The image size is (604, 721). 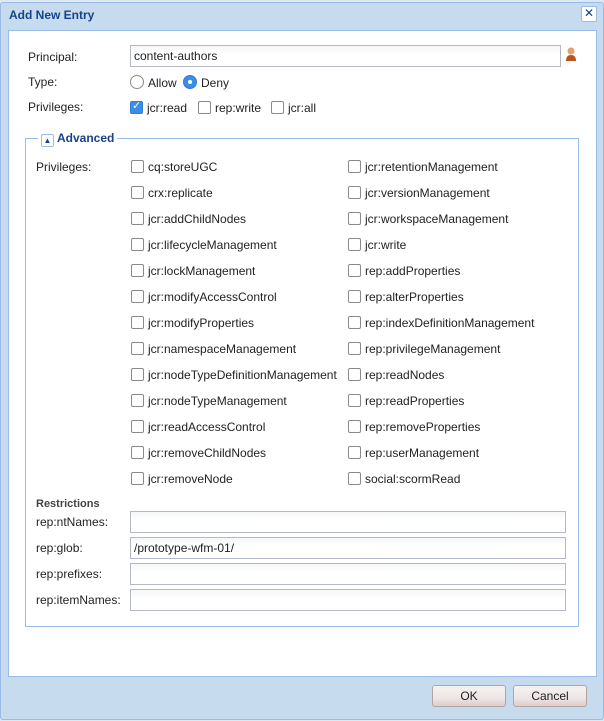 I want to click on checkbox-label: rep:addProperties, so click(x=413, y=271).